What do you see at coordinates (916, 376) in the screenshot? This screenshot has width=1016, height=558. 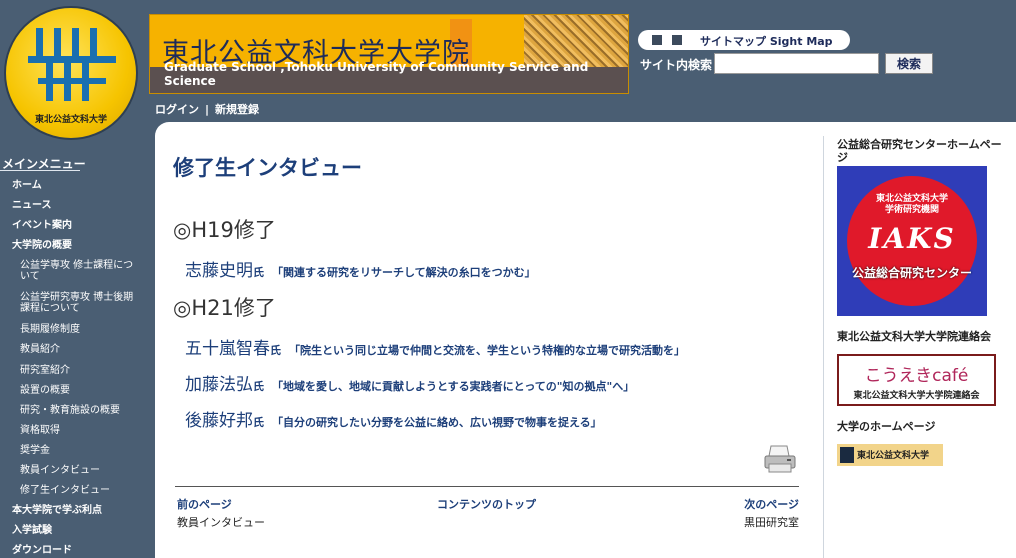 I see `cafe-logo-text: こうえきcafé` at bounding box center [916, 376].